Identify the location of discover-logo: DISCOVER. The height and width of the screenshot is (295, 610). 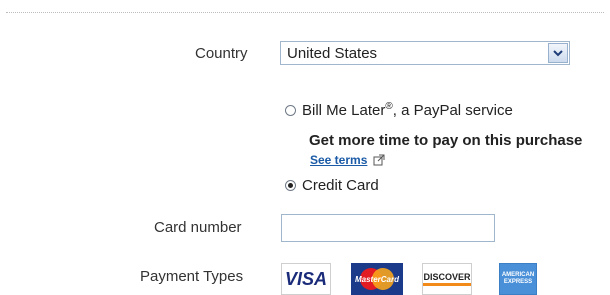
(447, 279).